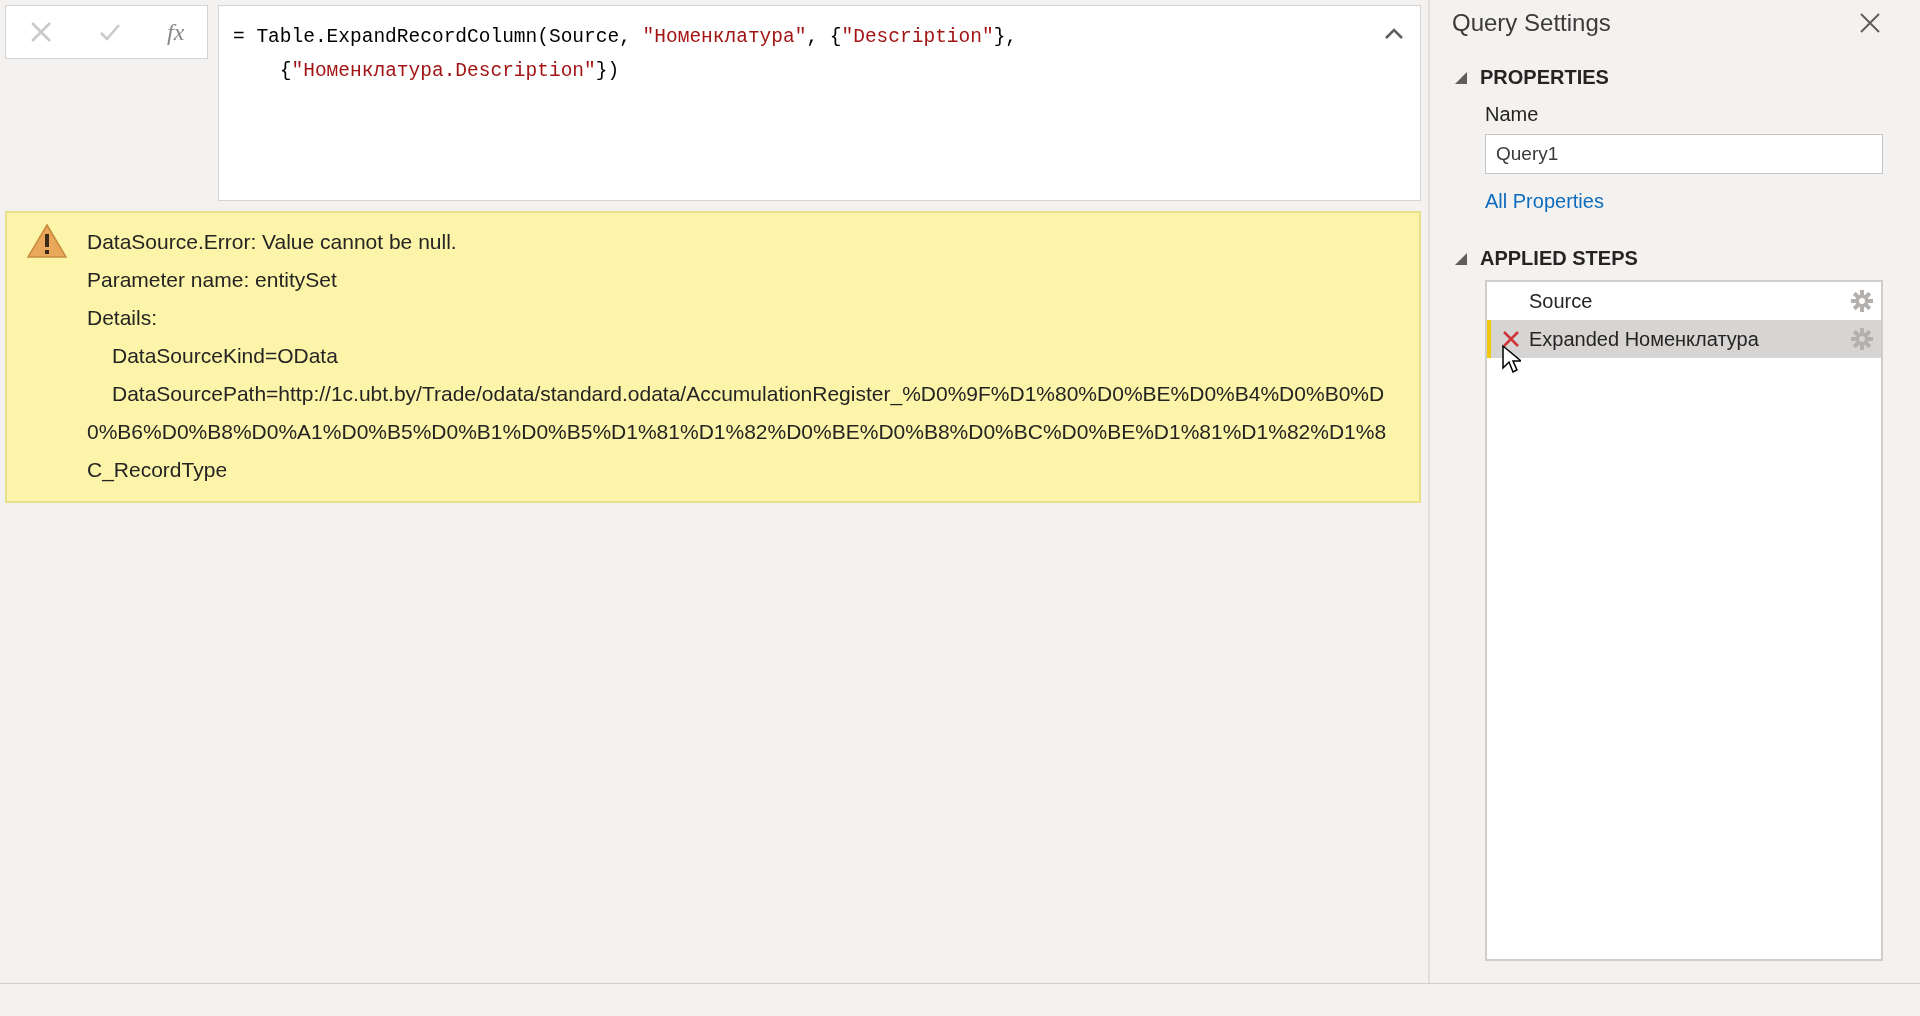 The image size is (1920, 1016). Describe the element at coordinates (1684, 339) in the screenshot. I see `applied-step: Expanded Номенклатура` at that location.